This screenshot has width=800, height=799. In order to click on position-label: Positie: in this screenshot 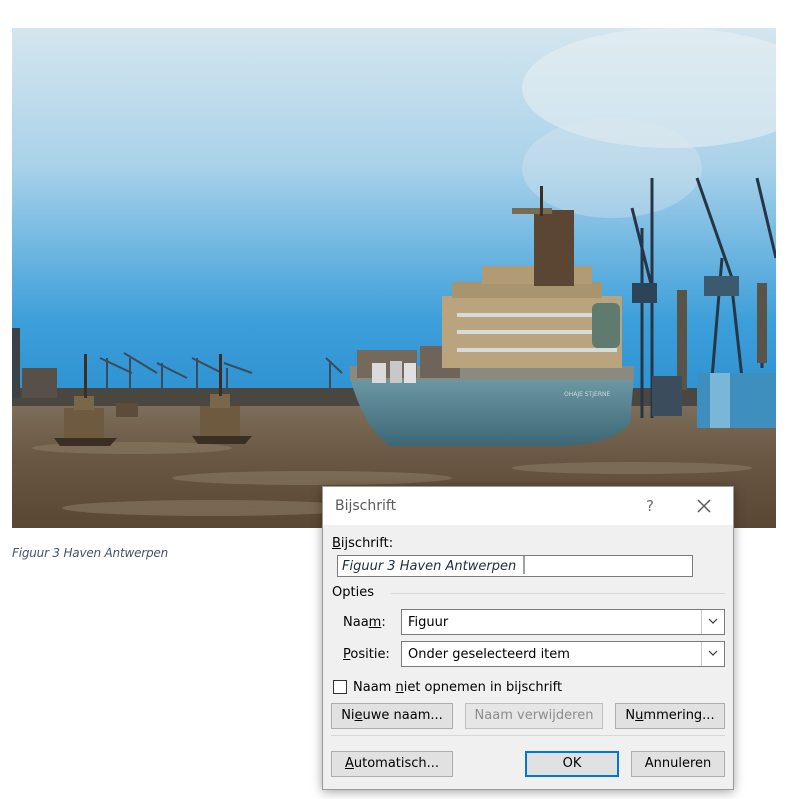, I will do `click(366, 654)`.